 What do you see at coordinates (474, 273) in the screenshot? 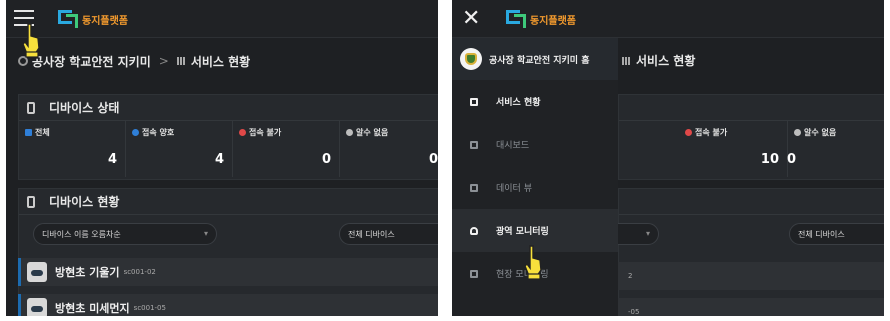
I see `home-icon` at bounding box center [474, 273].